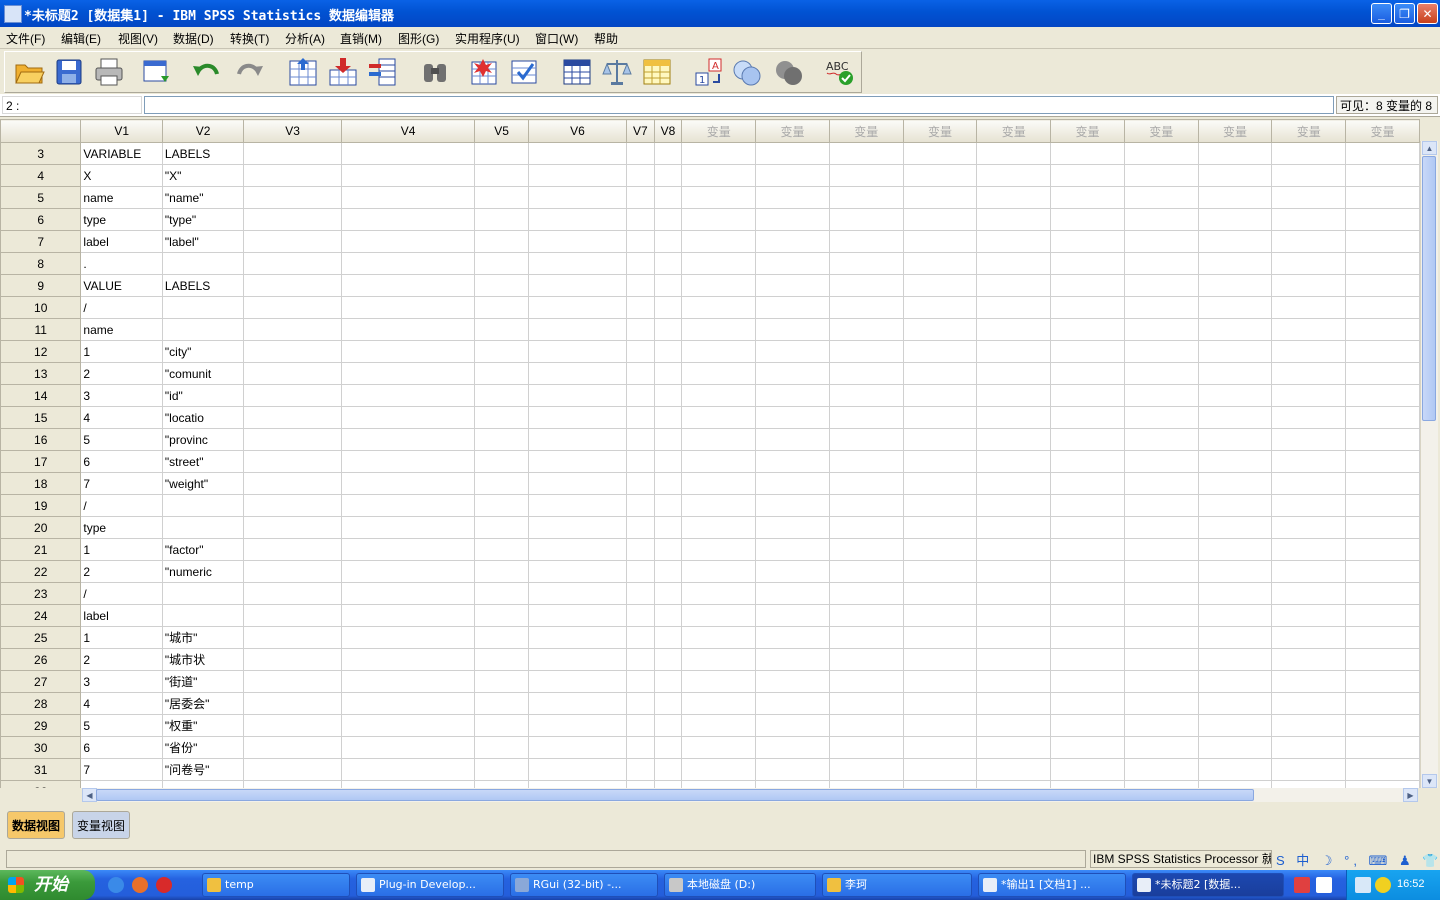 The height and width of the screenshot is (900, 1440). What do you see at coordinates (121, 461) in the screenshot?
I see `data-cell: 6` at bounding box center [121, 461].